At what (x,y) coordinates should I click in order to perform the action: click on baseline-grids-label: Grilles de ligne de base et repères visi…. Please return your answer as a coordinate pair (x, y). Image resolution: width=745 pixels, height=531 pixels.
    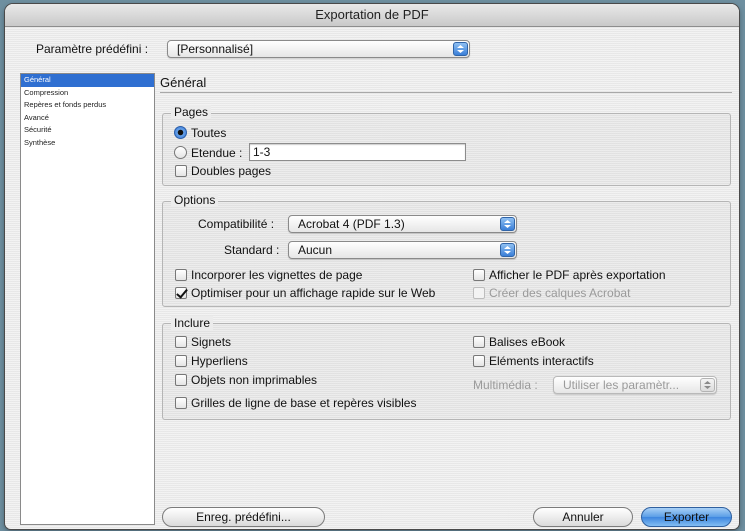
    Looking at the image, I should click on (304, 403).